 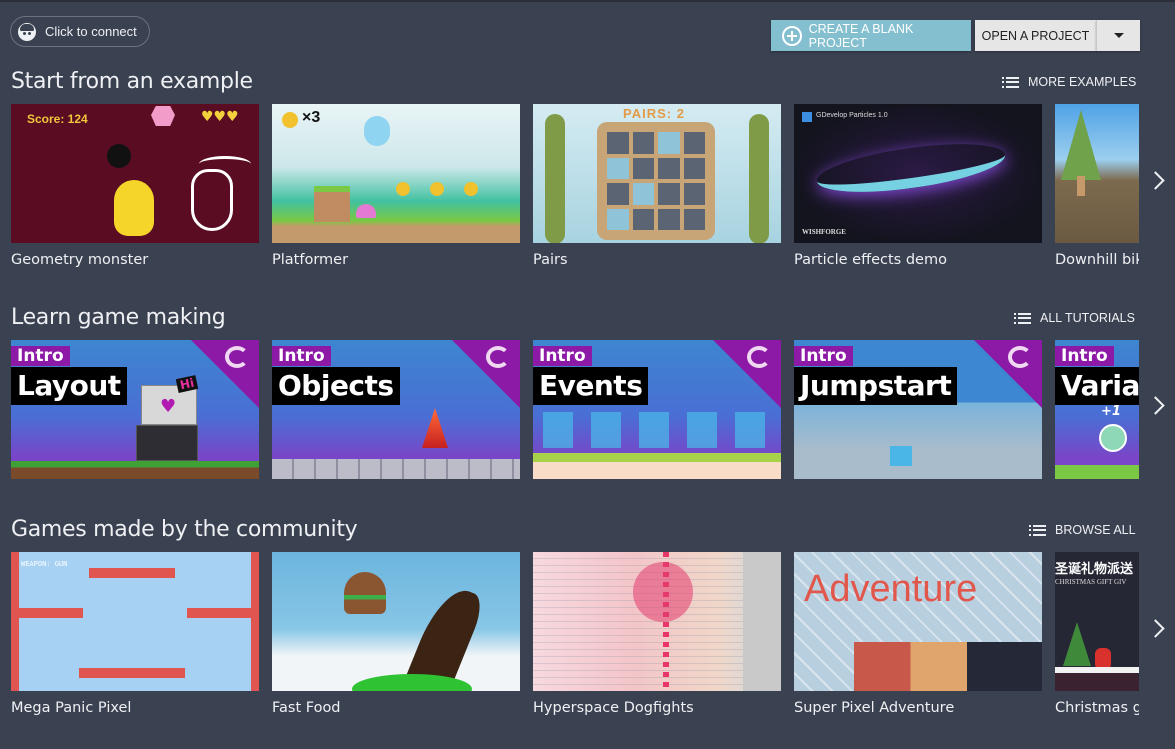 I want to click on user-avatar-icon, so click(x=27, y=31).